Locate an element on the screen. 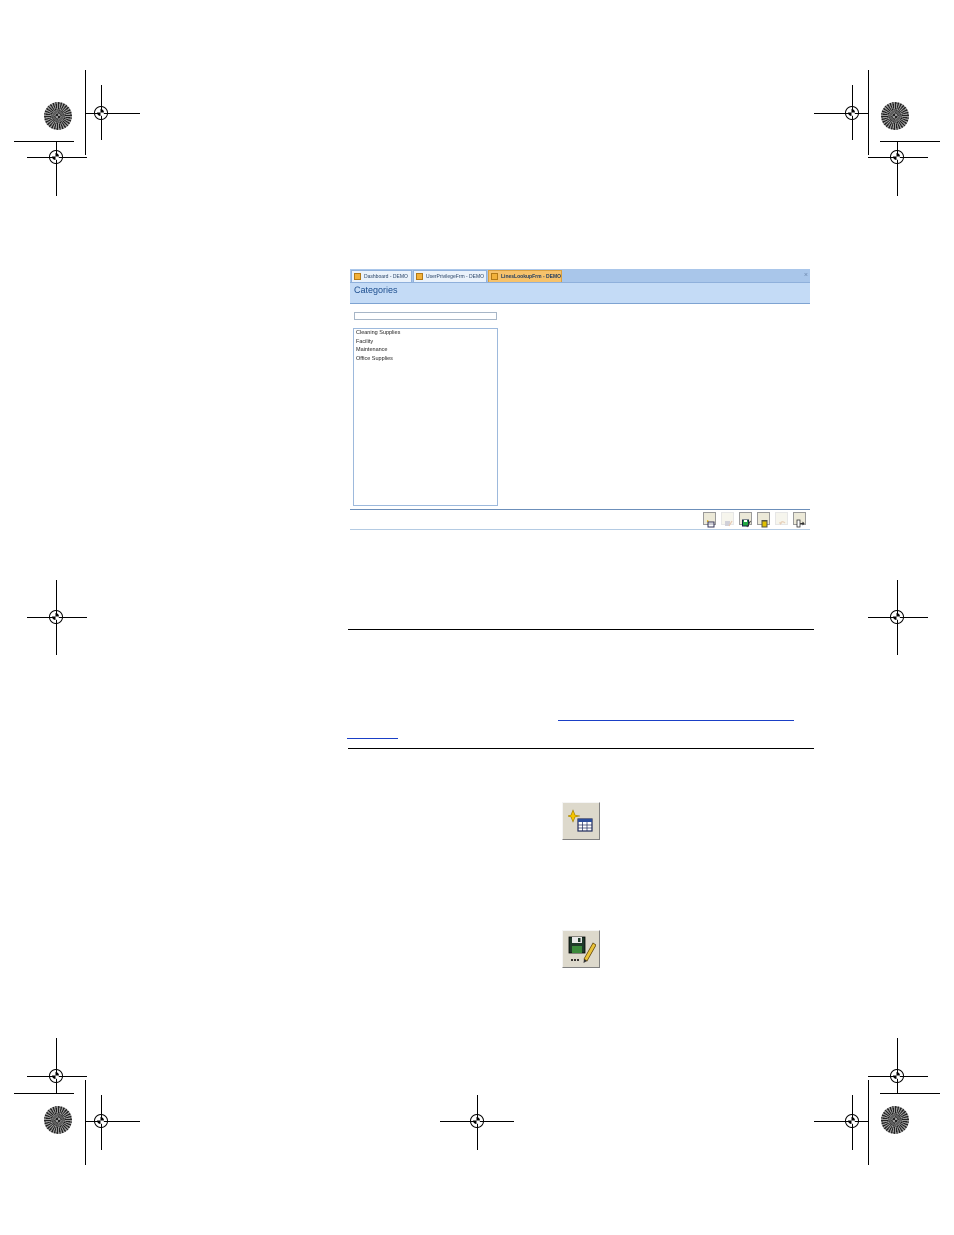 This screenshot has height=1235, width=954. save-record-button is located at coordinates (745, 520).